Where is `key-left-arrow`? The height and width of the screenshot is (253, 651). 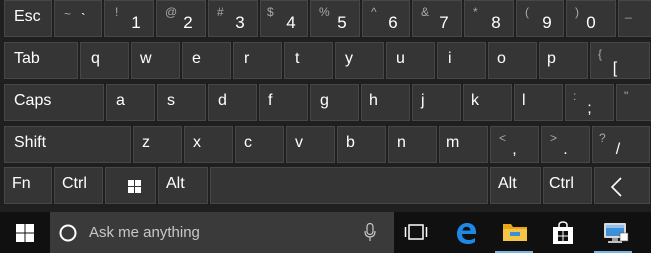
key-left-arrow is located at coordinates (622, 185).